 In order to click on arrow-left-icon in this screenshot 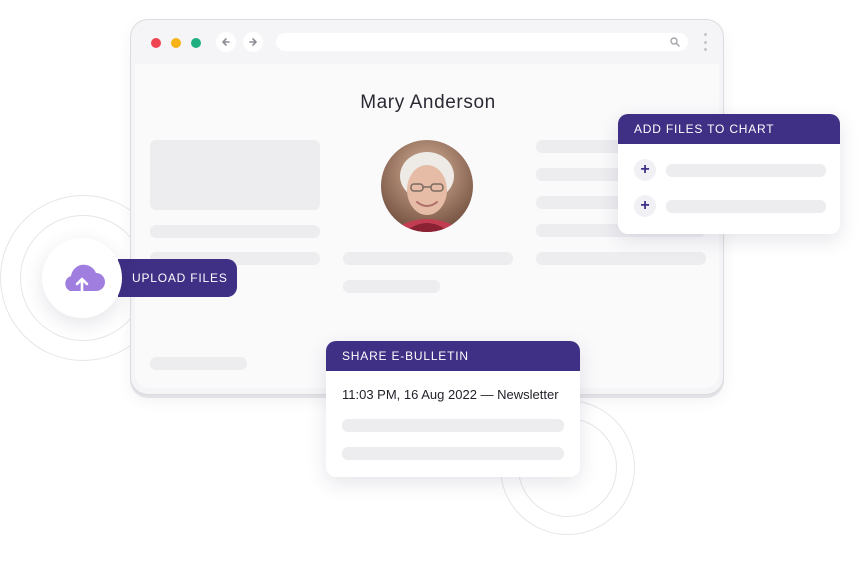, I will do `click(226, 42)`.